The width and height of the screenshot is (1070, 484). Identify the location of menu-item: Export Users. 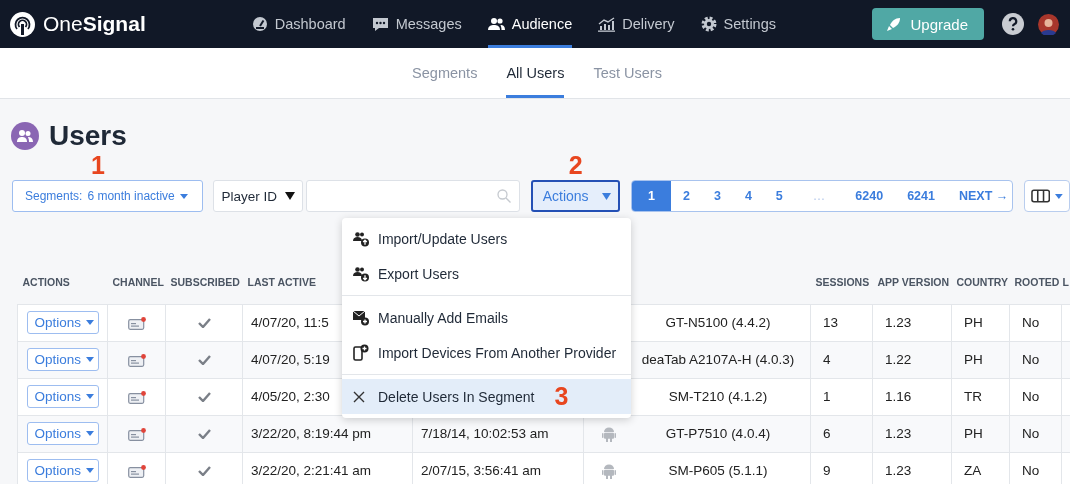
(486, 273).